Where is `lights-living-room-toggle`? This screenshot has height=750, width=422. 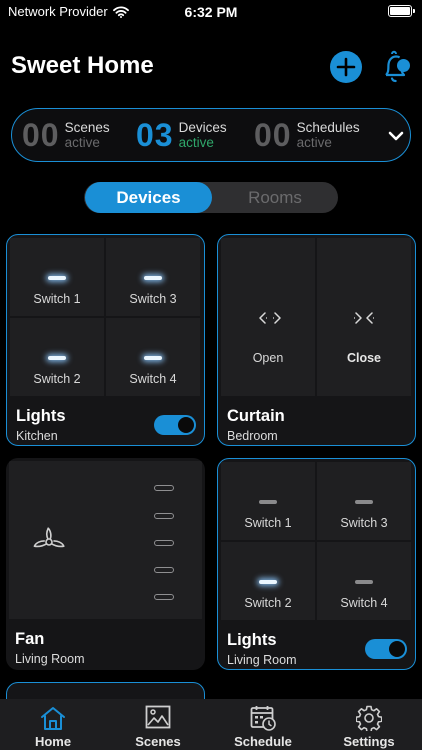
lights-living-room-toggle is located at coordinates (386, 649).